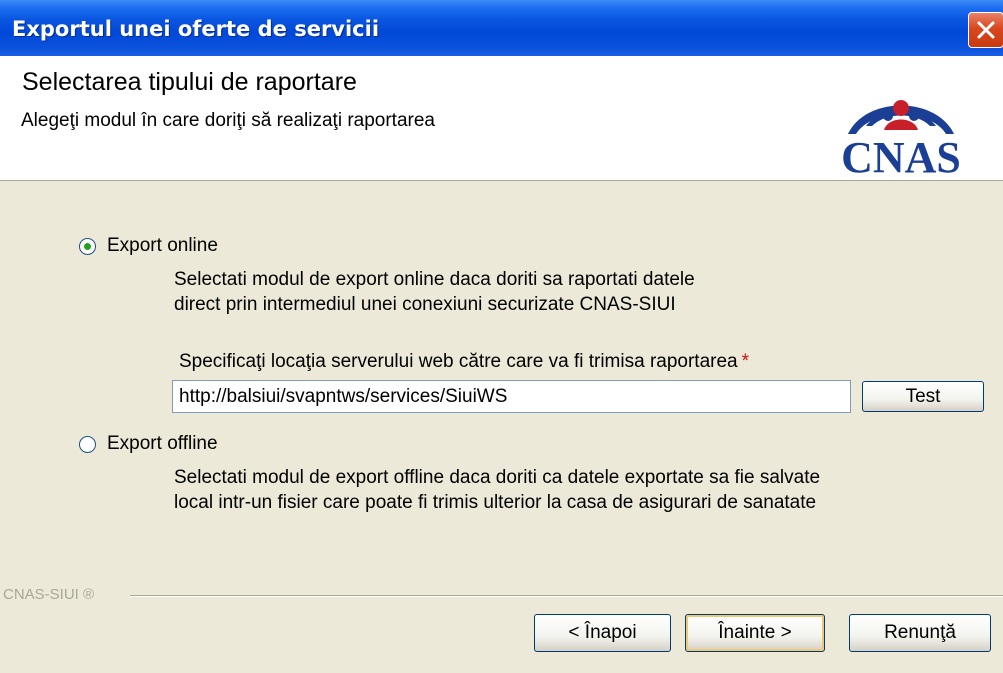 The image size is (1003, 673). I want to click on logo-text: CNAS, so click(901, 154).